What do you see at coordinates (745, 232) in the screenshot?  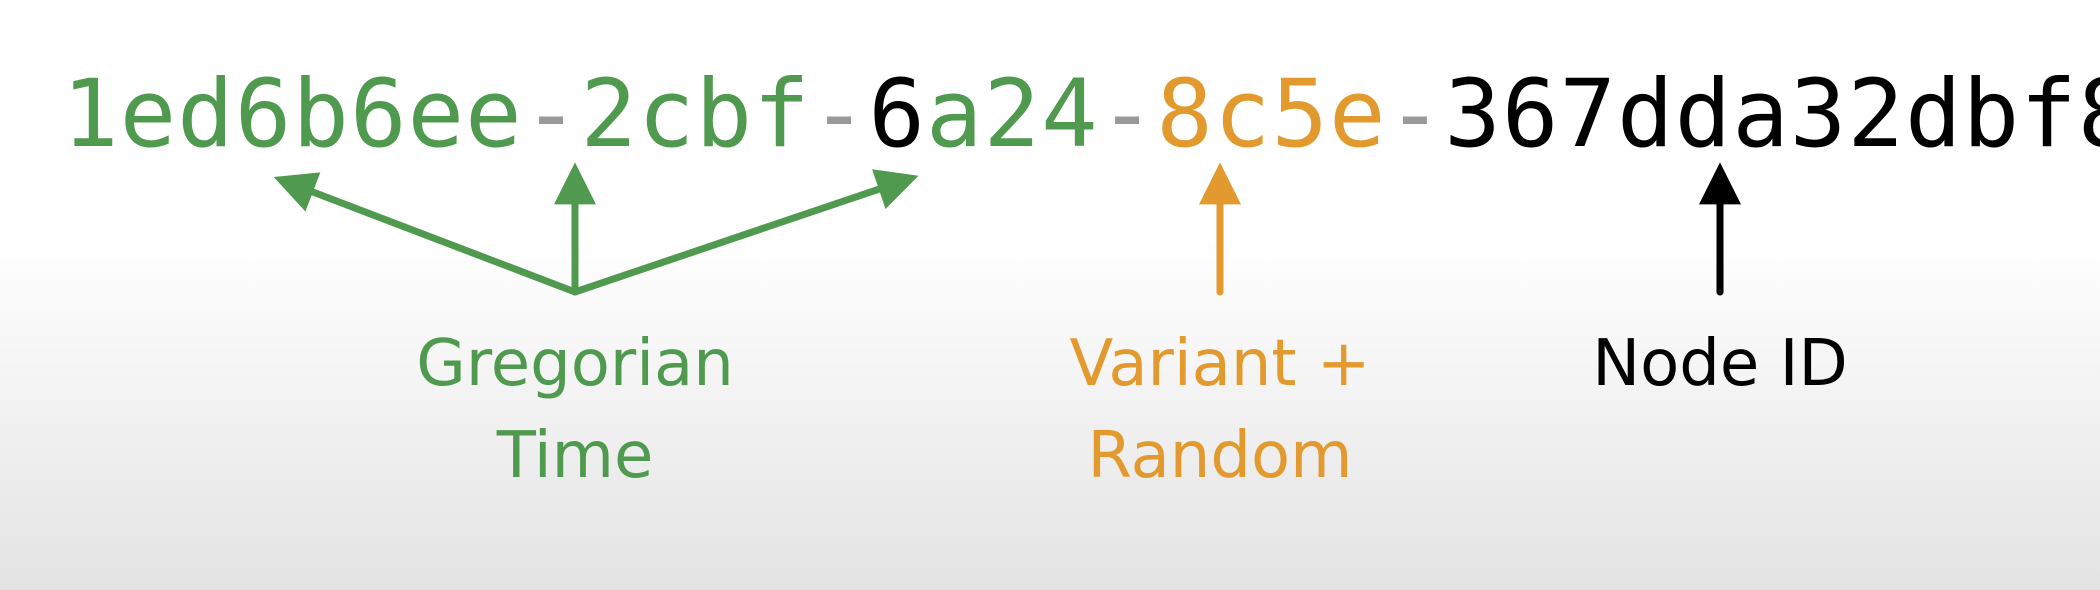 I see `arrow-up-right-icon` at bounding box center [745, 232].